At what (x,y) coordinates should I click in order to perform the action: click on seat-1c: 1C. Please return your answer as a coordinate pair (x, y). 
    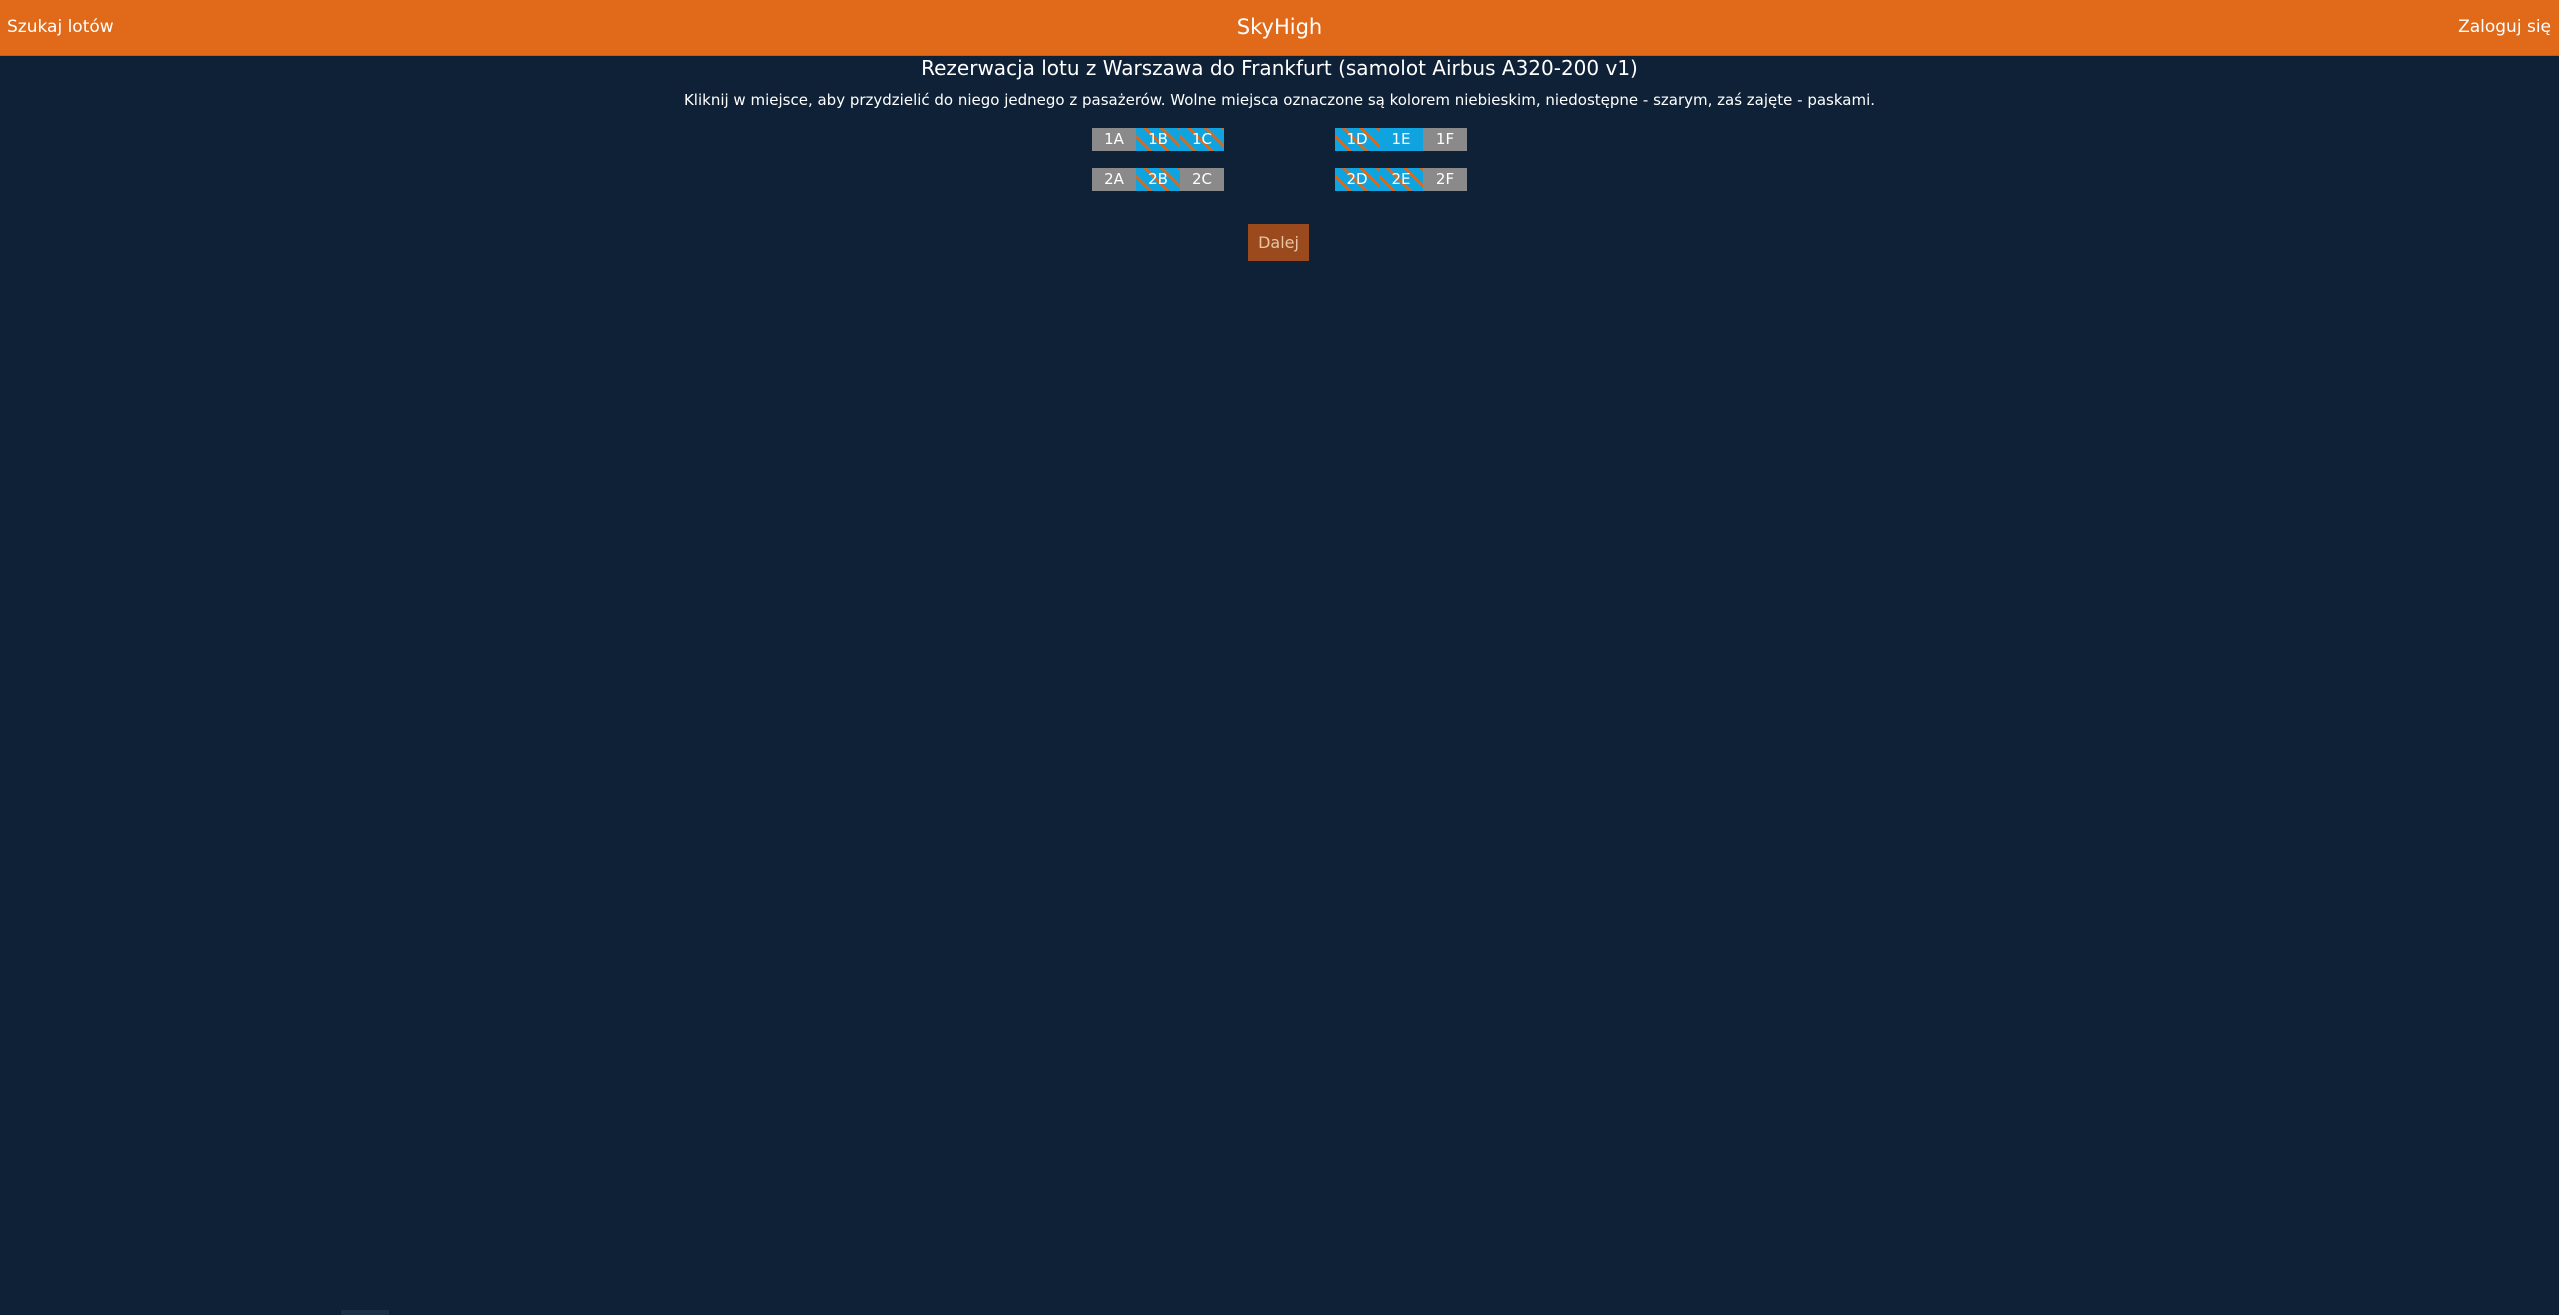
    Looking at the image, I should click on (1202, 139).